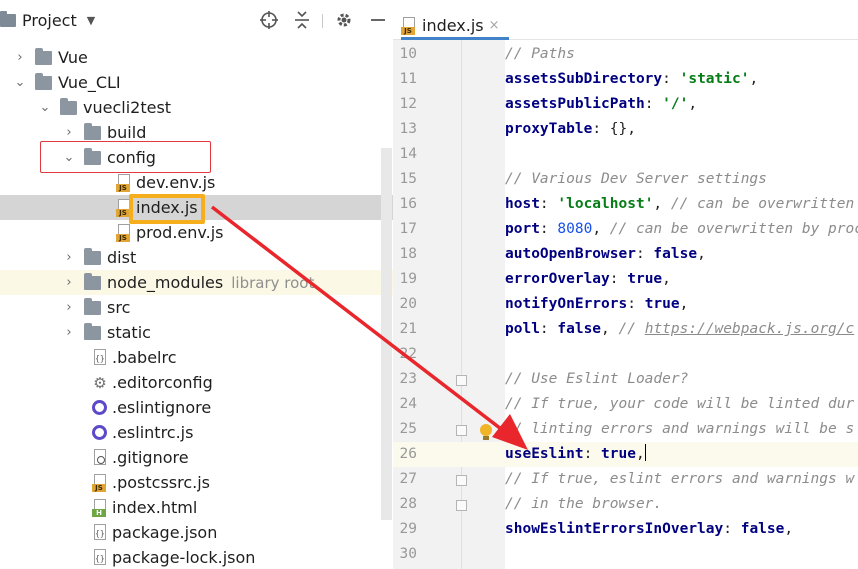  Describe the element at coordinates (408, 404) in the screenshot. I see `line-number: 24` at that location.